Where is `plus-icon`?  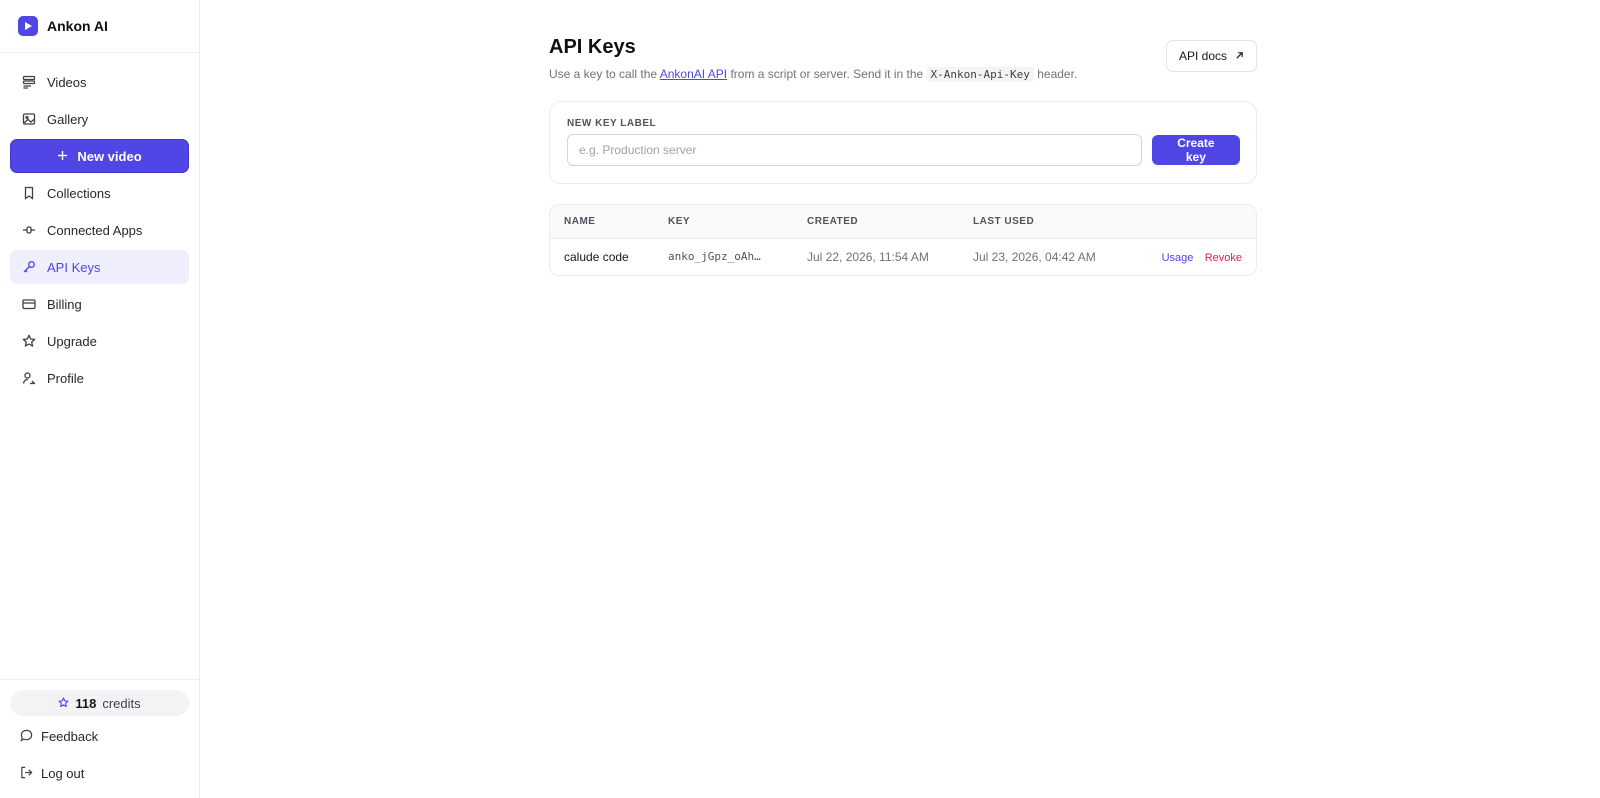
plus-icon is located at coordinates (62, 156).